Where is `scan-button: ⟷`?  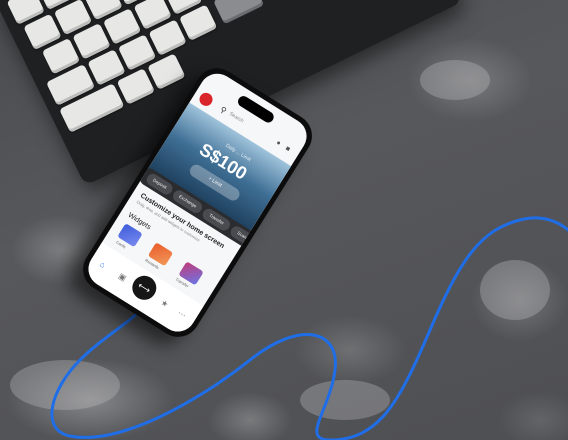 scan-button: ⟷ is located at coordinates (144, 288).